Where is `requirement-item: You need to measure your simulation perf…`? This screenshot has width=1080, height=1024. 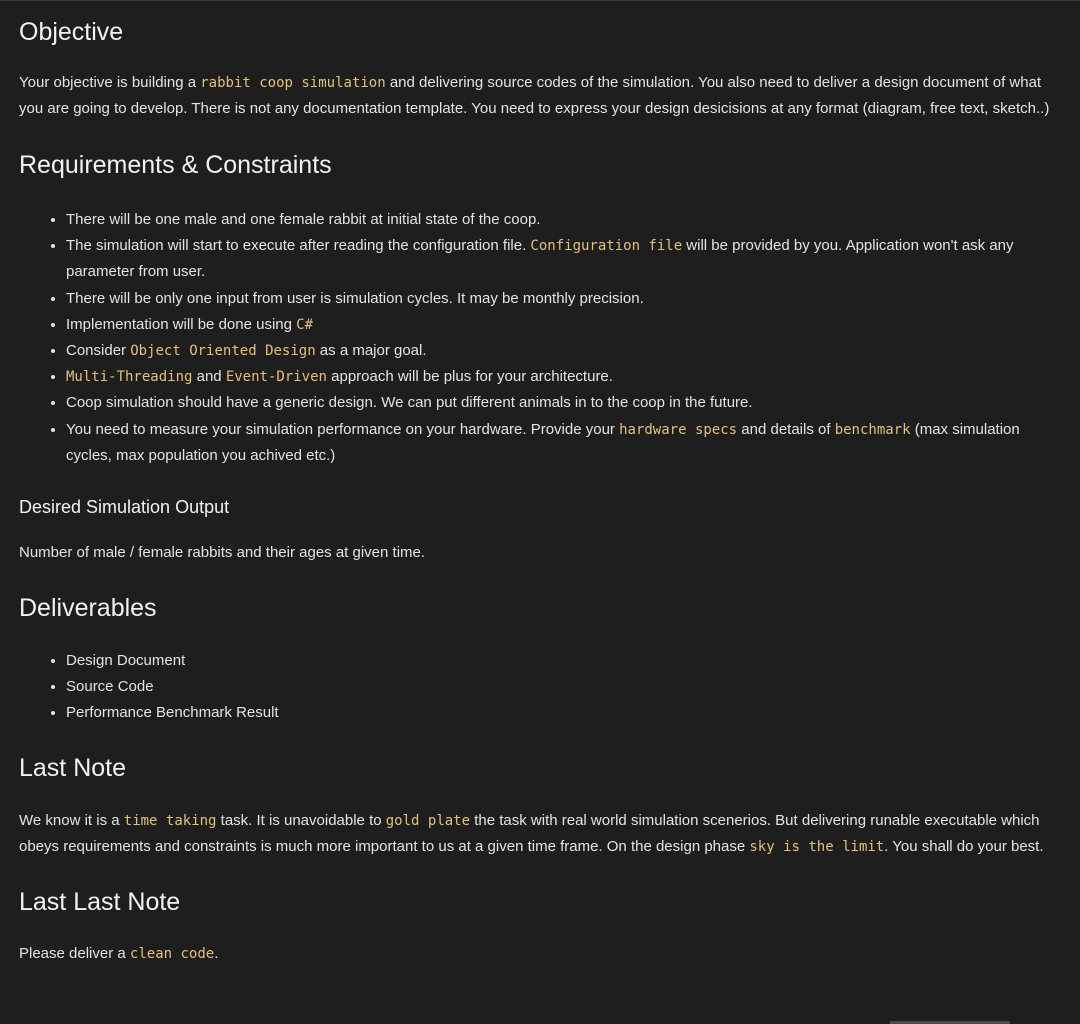 requirement-item: You need to measure your simulation perf… is located at coordinates (561, 443).